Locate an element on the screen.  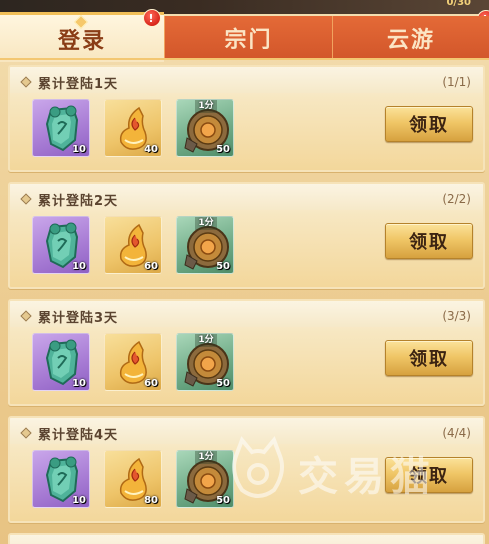
card-title: 累计登陆4天 is located at coordinates (78, 435).